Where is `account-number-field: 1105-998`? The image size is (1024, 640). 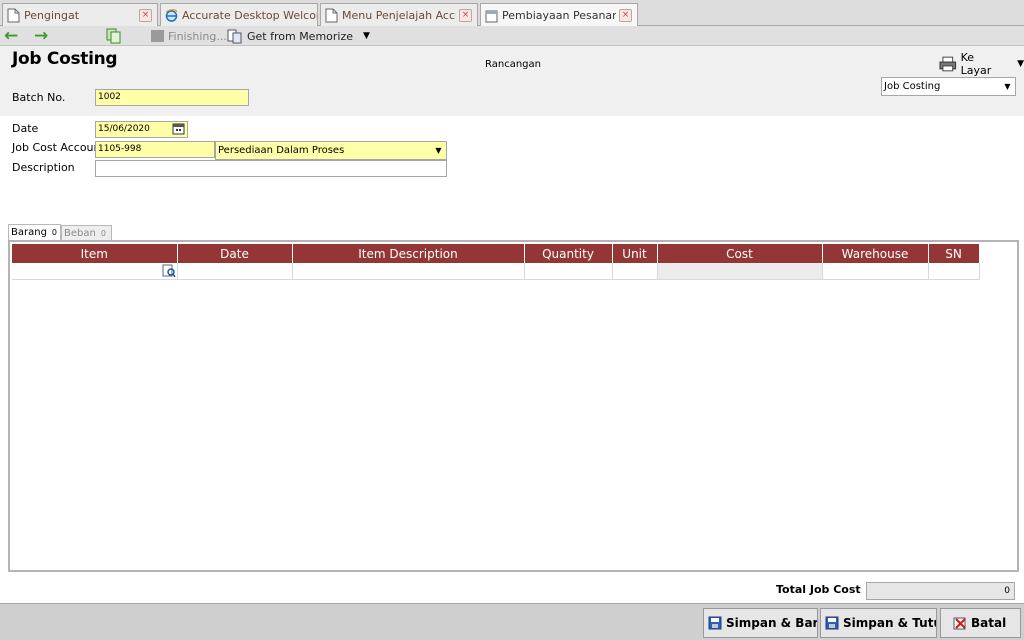 account-number-field: 1105-998 is located at coordinates (155, 149).